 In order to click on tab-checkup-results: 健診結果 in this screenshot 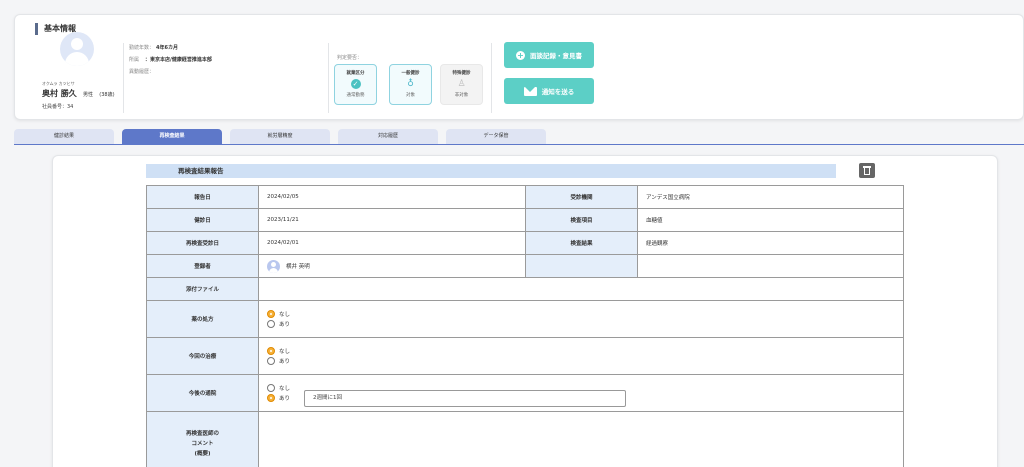, I will do `click(64, 136)`.